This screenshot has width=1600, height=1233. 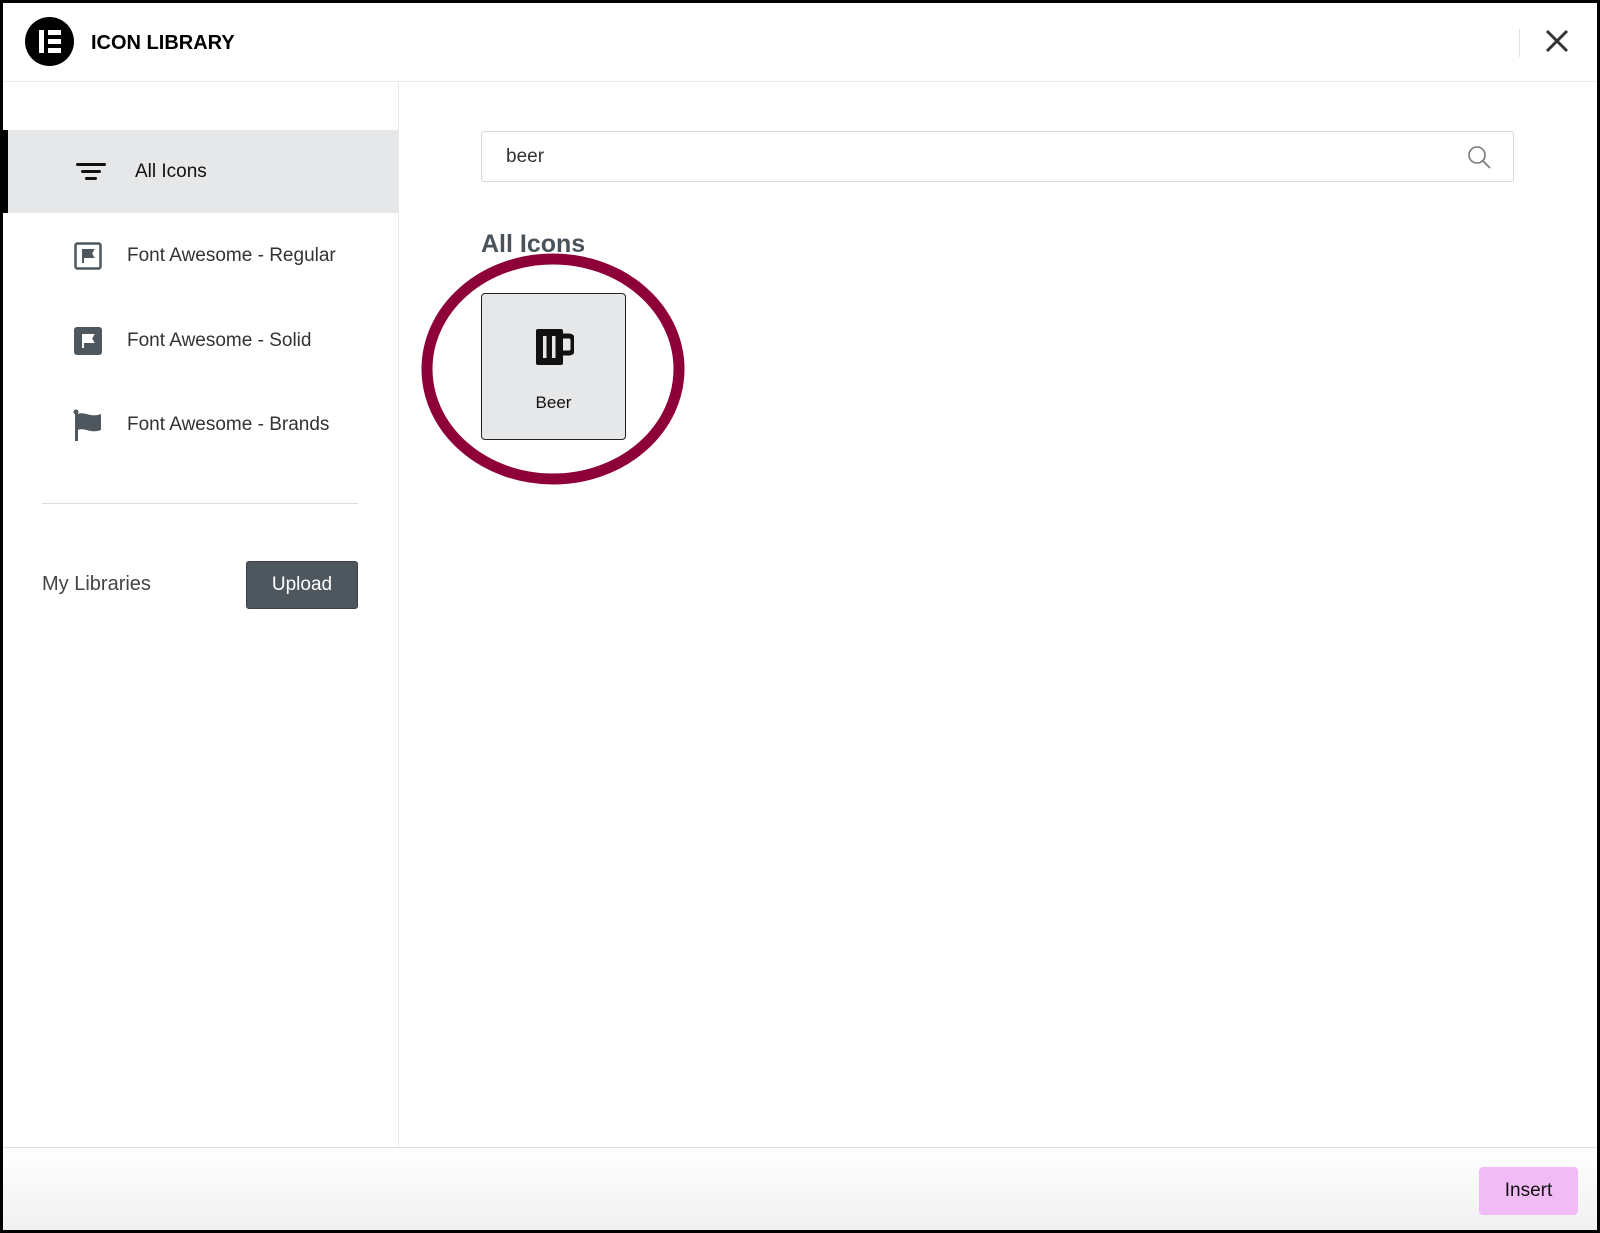 I want to click on sidebar-item-label: All Icons, so click(x=171, y=171).